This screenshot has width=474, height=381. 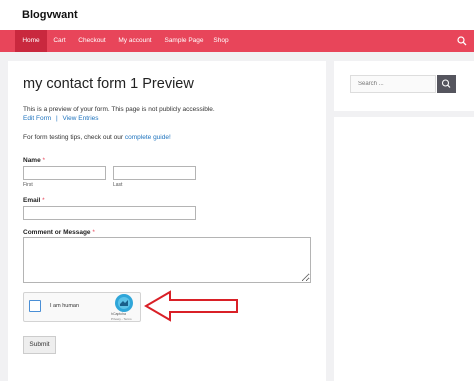 What do you see at coordinates (118, 185) in the screenshot?
I see `last-sublabel: Last` at bounding box center [118, 185].